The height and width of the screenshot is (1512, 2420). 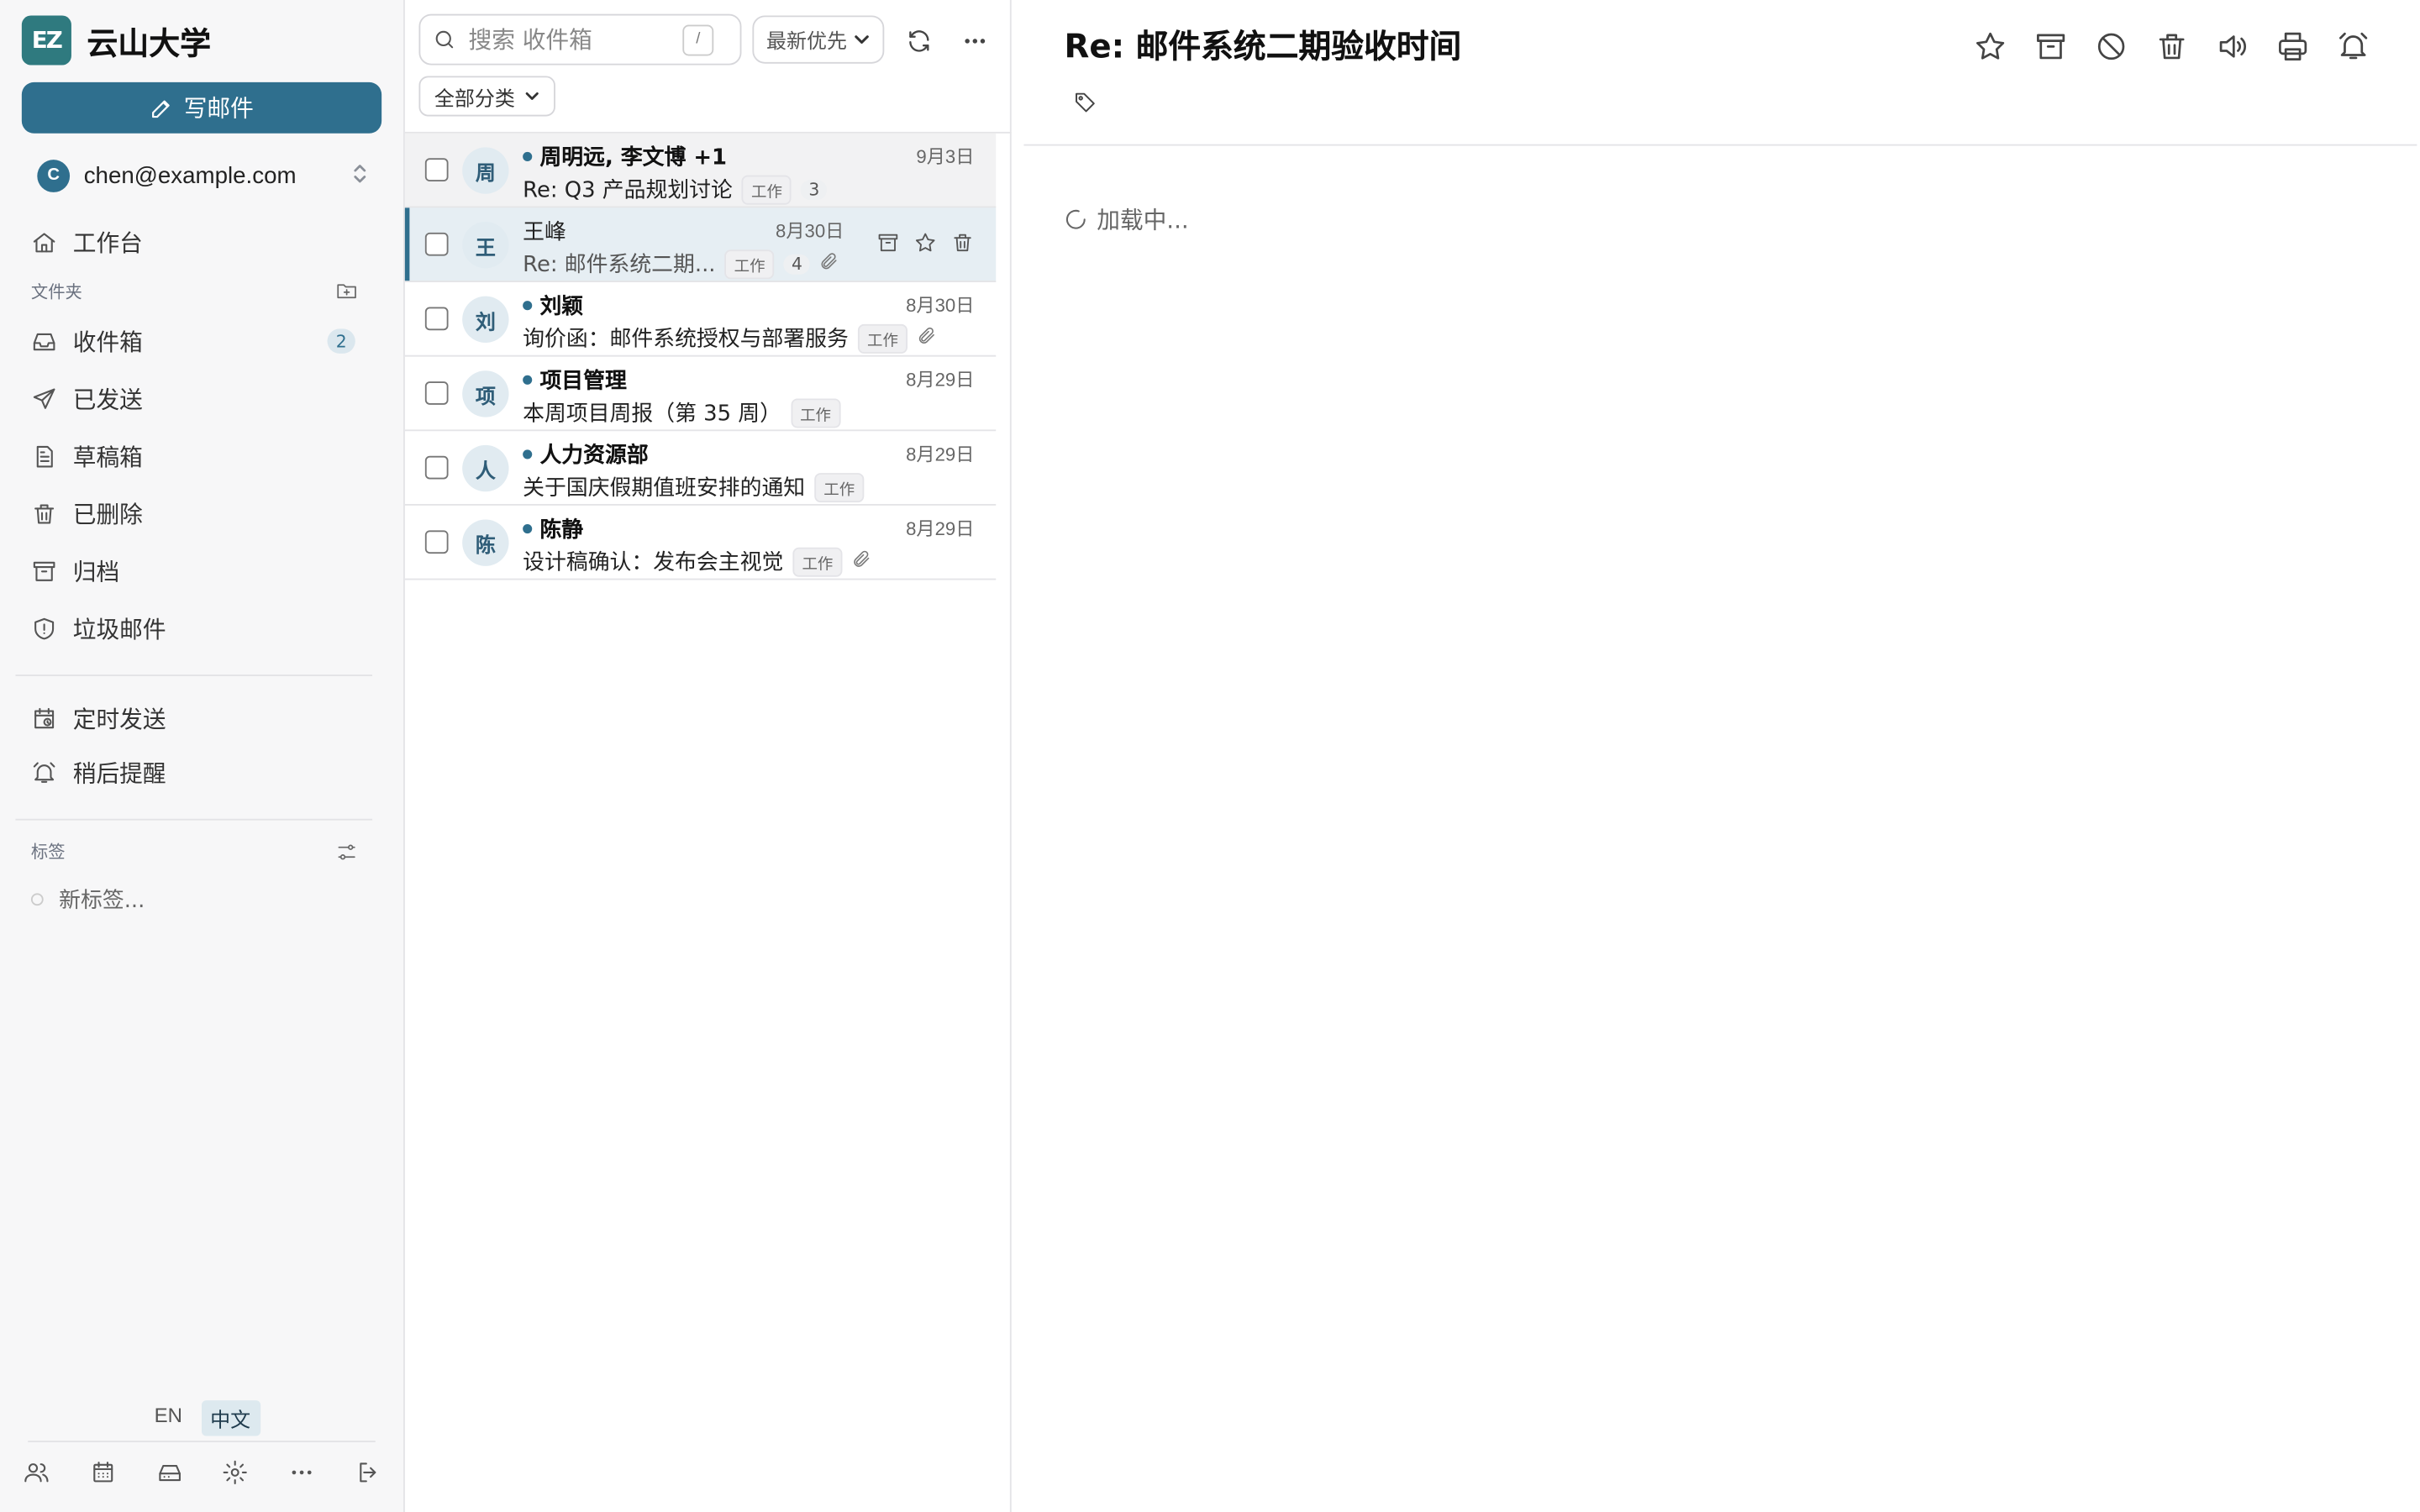 What do you see at coordinates (203, 175) in the screenshot?
I see `account-switcher: C chen@example.com` at bounding box center [203, 175].